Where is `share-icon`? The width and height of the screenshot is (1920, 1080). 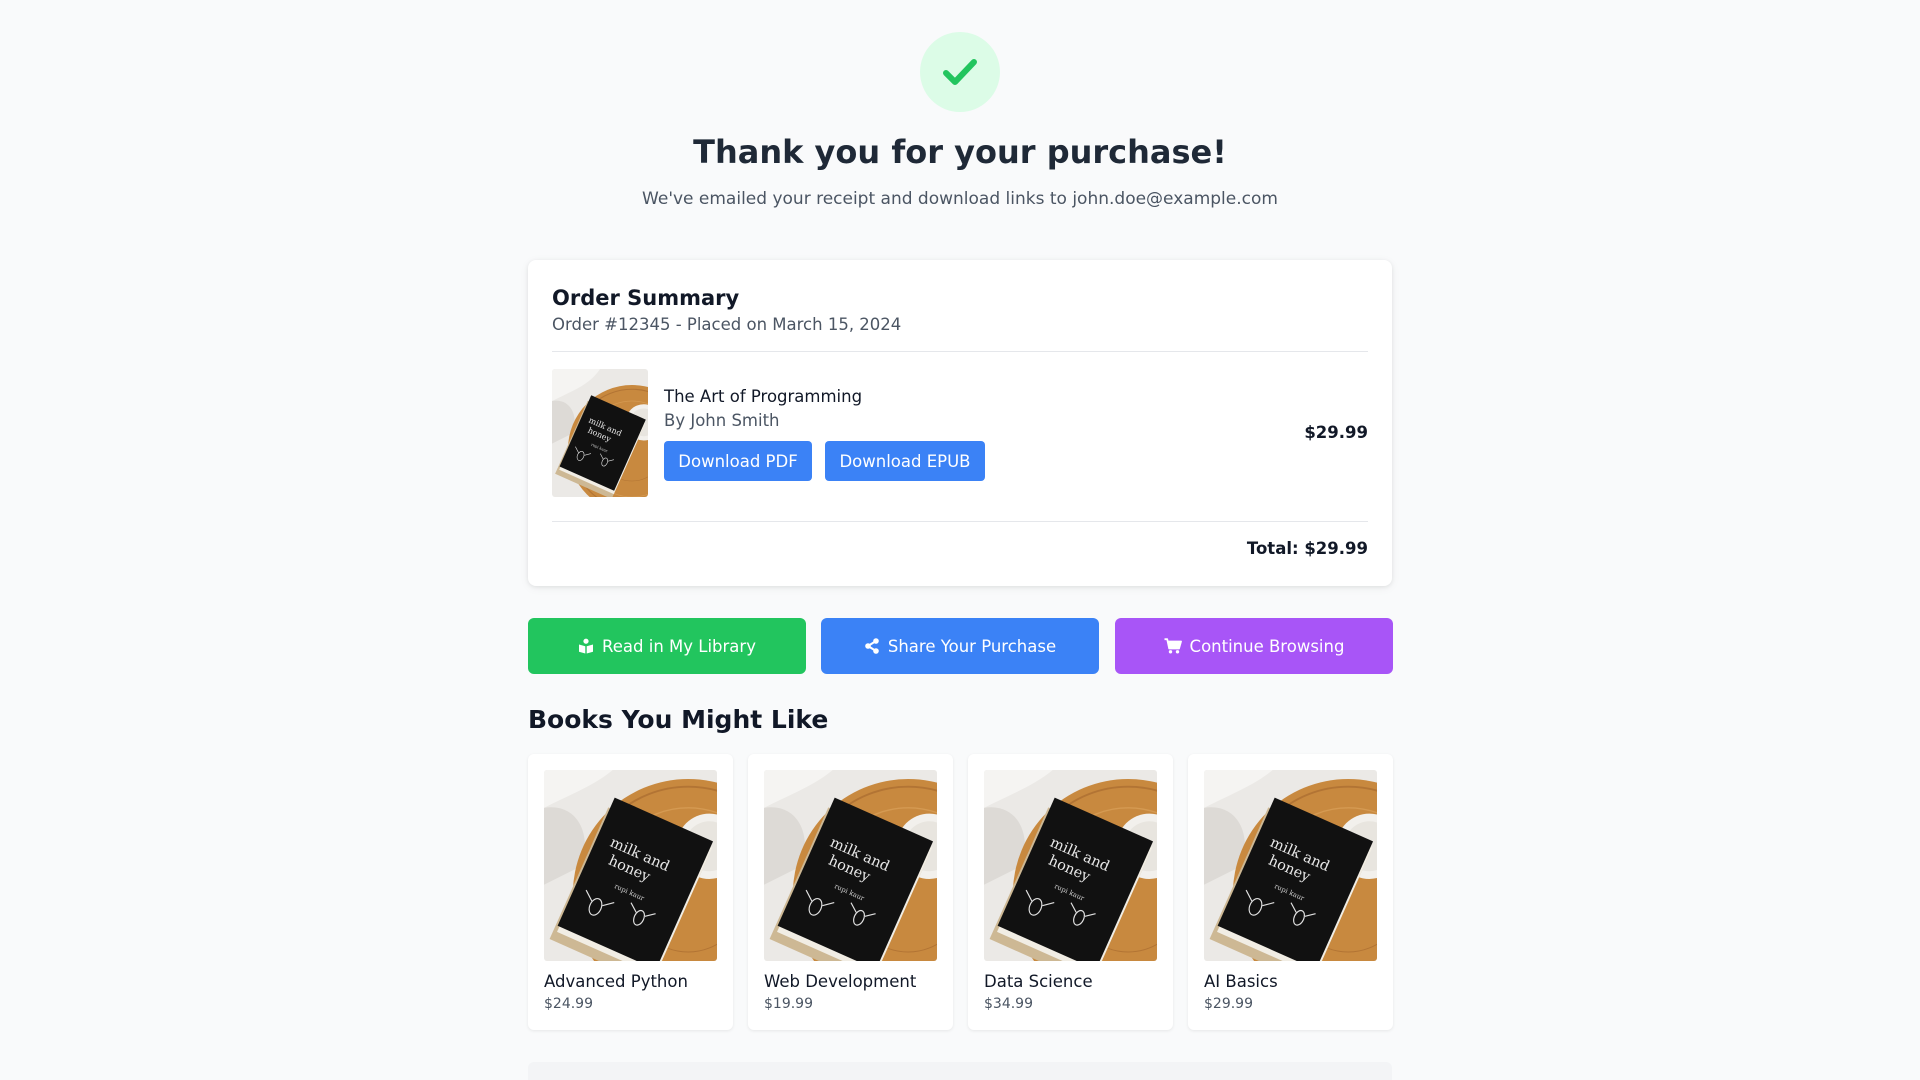 share-icon is located at coordinates (872, 646).